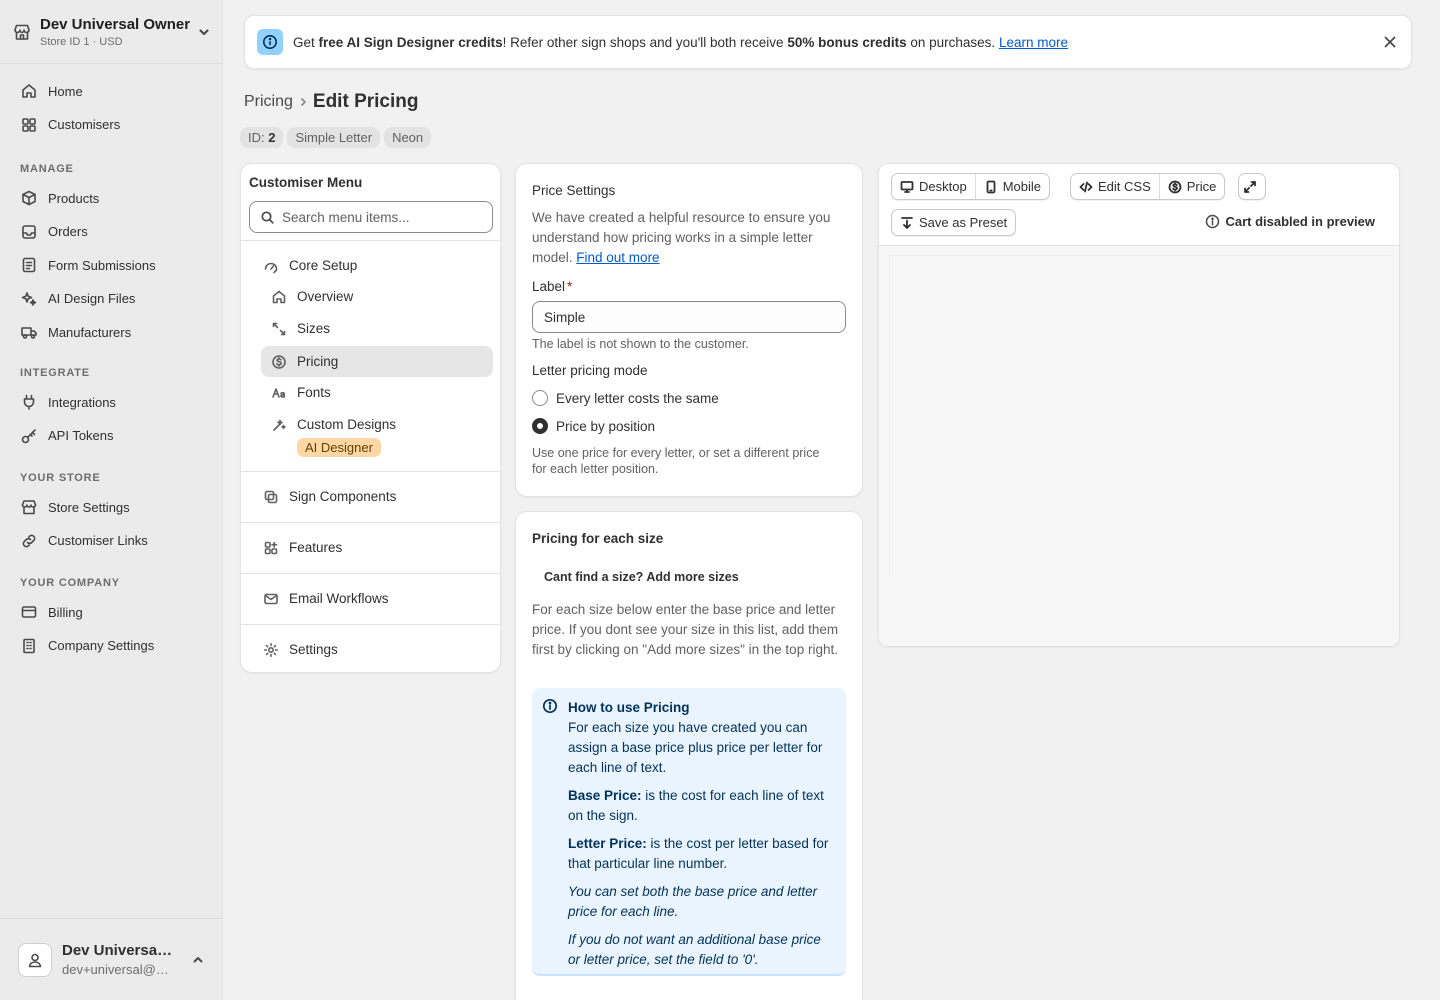 The width and height of the screenshot is (1440, 1000). What do you see at coordinates (1012, 186) in the screenshot?
I see `mobile-button: Mobile` at bounding box center [1012, 186].